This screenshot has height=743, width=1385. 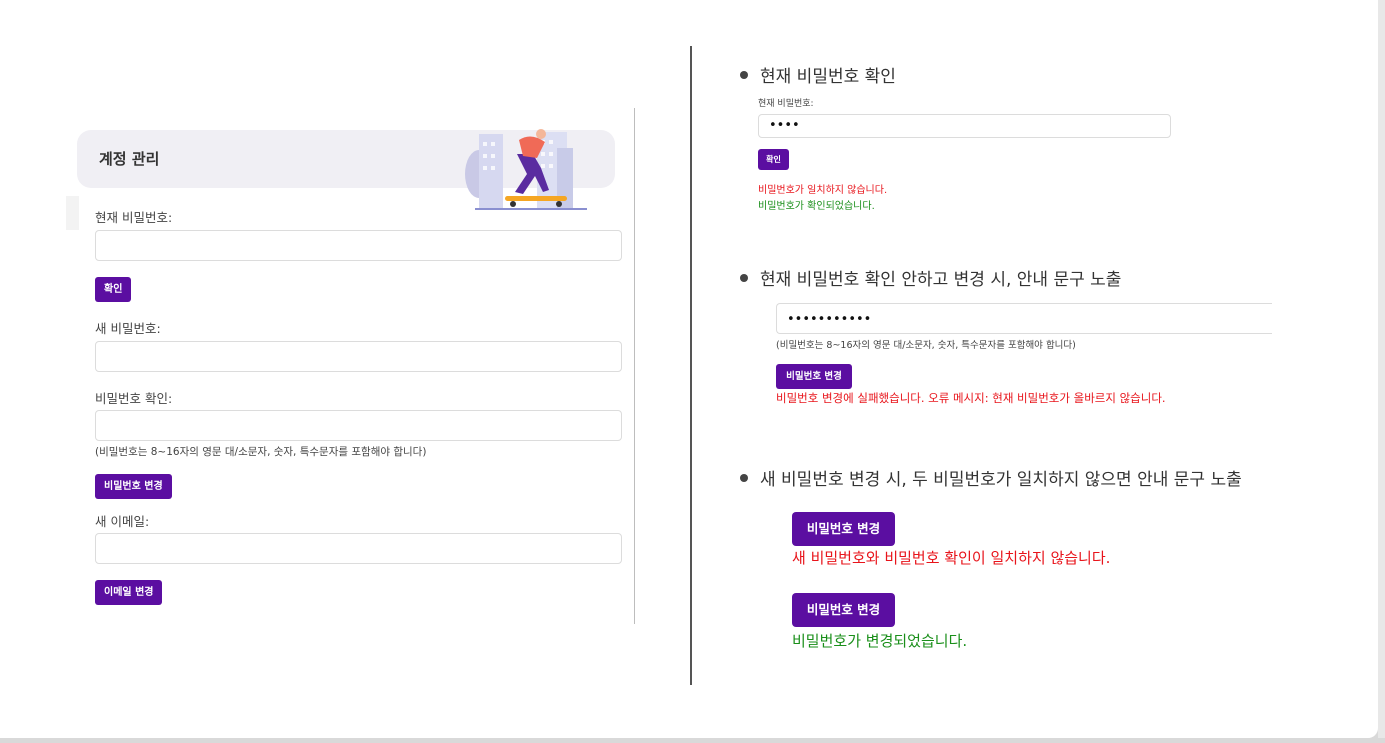 I want to click on current-password-input, so click(x=358, y=245).